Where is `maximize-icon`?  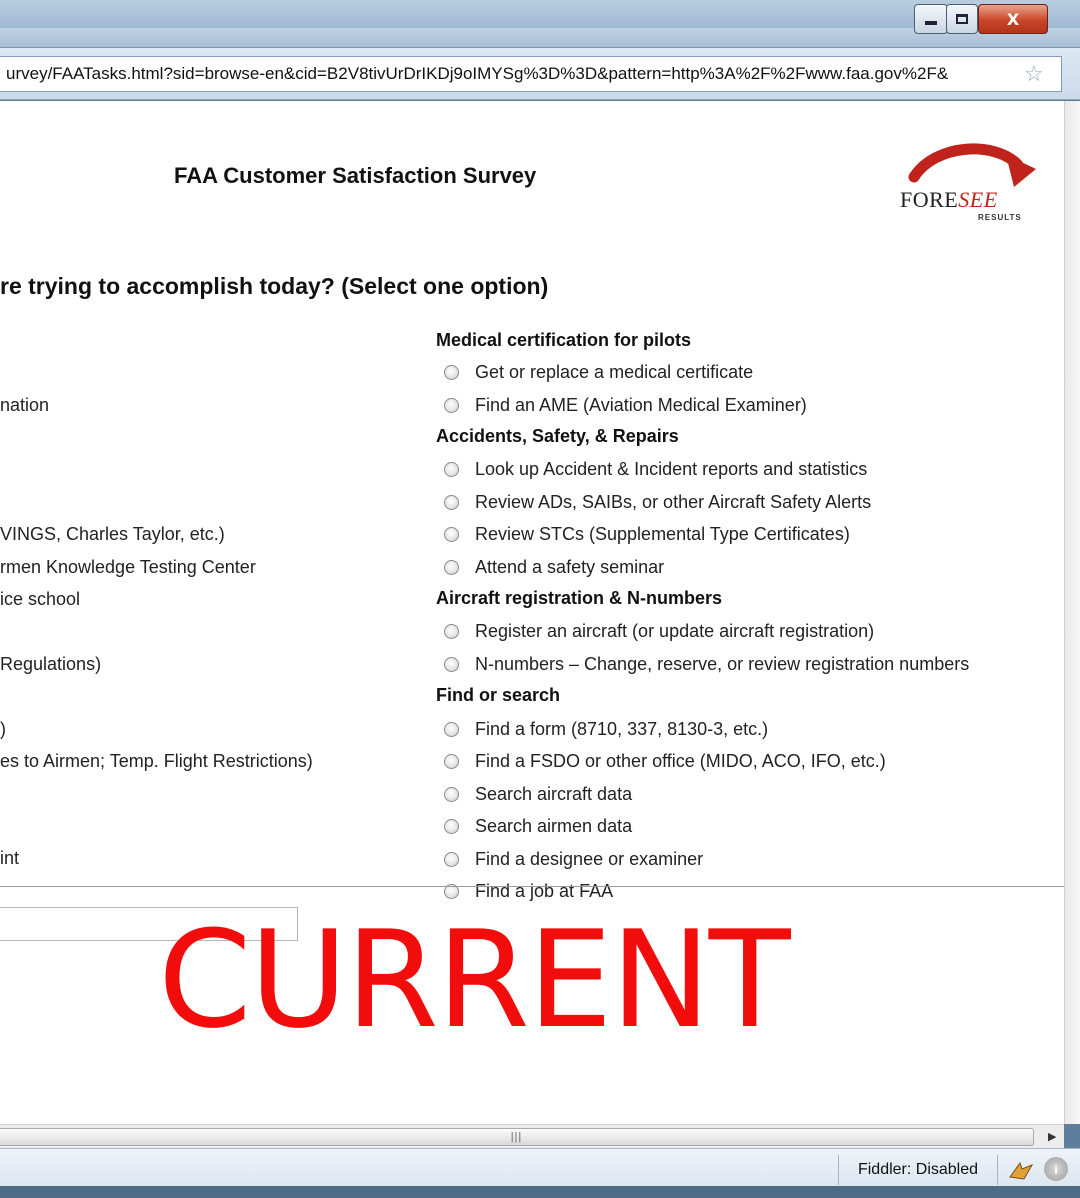 maximize-icon is located at coordinates (962, 19).